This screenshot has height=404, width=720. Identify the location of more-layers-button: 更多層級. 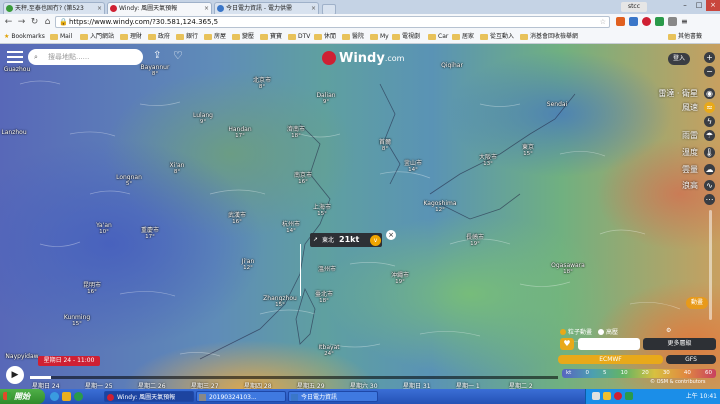
(679, 344).